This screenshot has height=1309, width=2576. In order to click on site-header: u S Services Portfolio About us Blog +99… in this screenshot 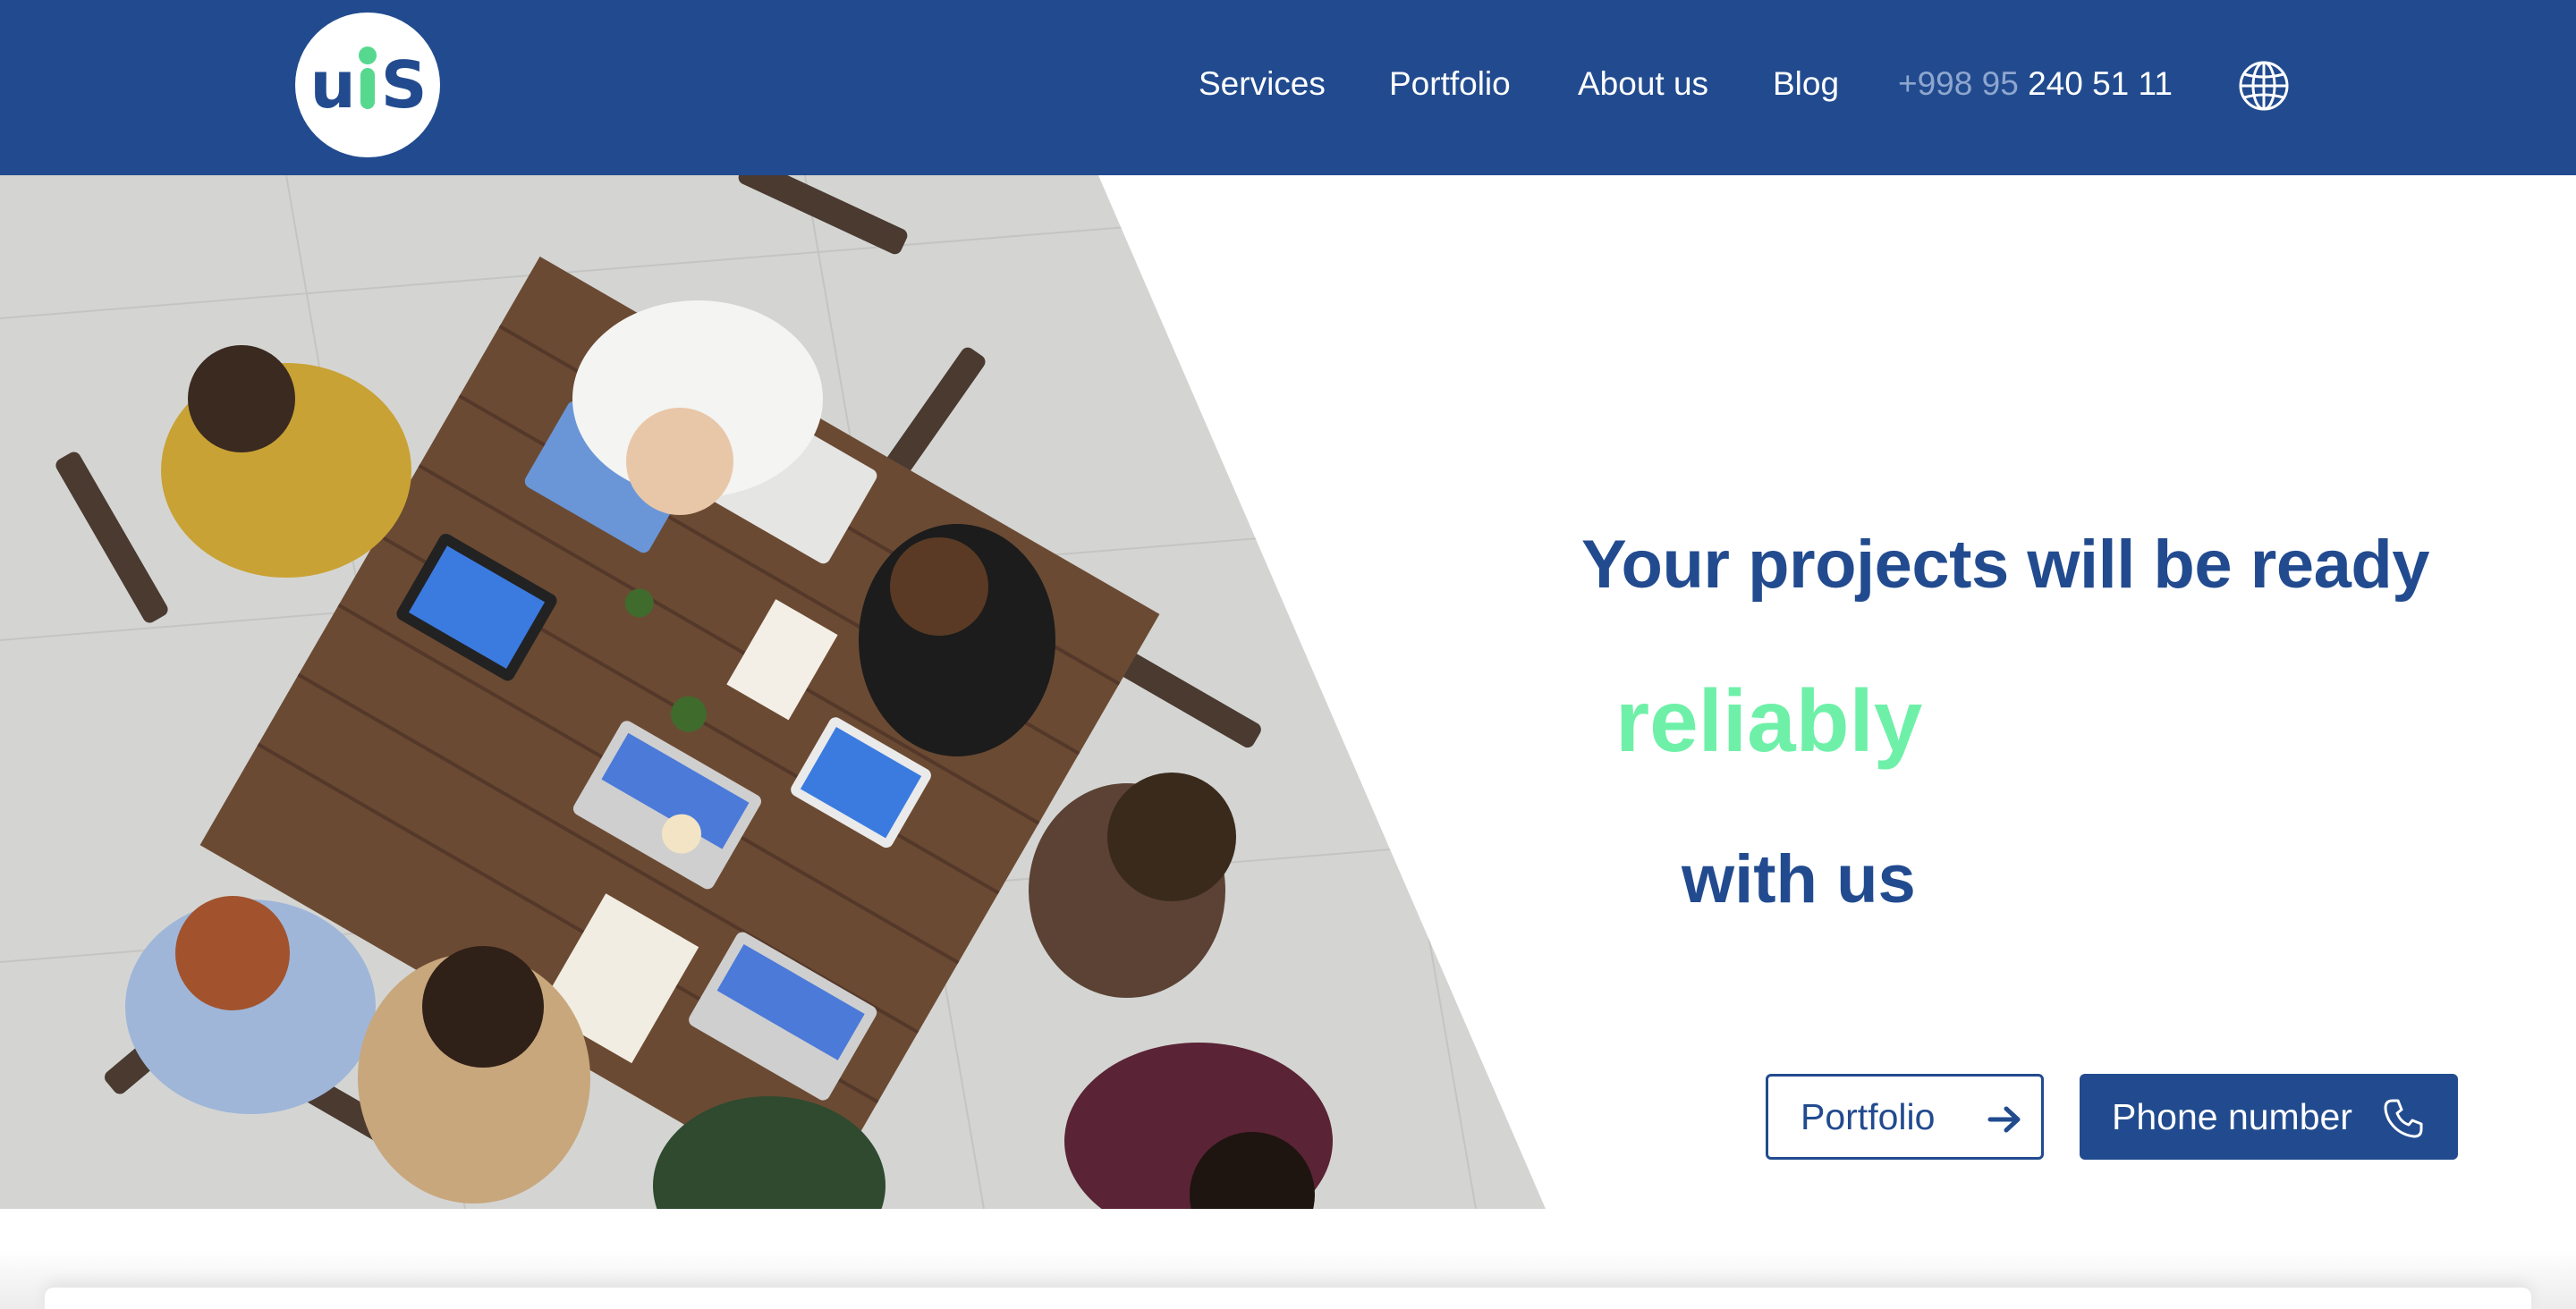, I will do `click(1288, 87)`.